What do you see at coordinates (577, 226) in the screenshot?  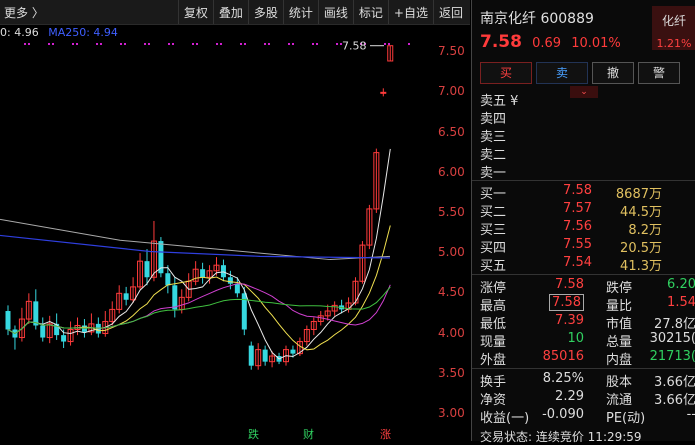 I see `buy-level-price: 7.56` at bounding box center [577, 226].